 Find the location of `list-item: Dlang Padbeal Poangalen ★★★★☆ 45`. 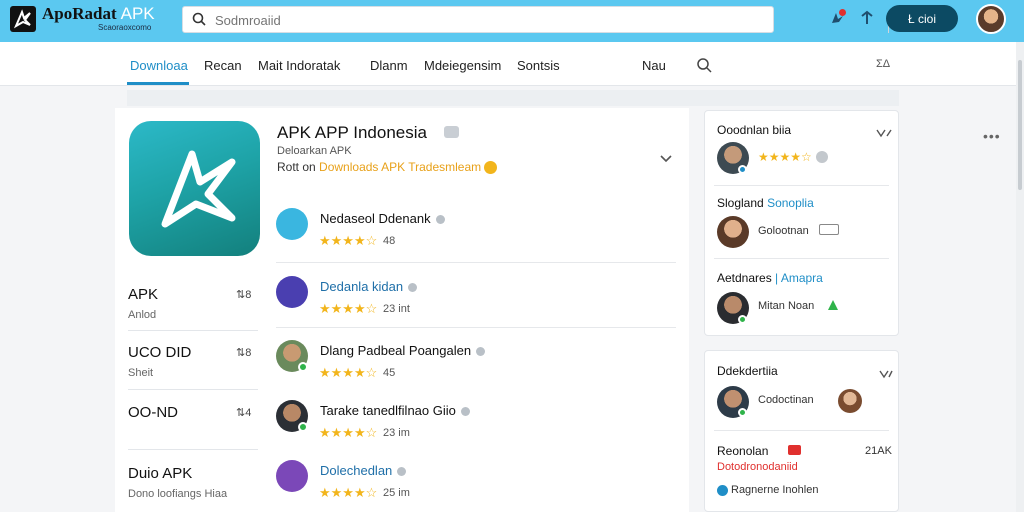

list-item: Dlang Padbeal Poangalen ★★★★☆ 45 is located at coordinates (476, 365).